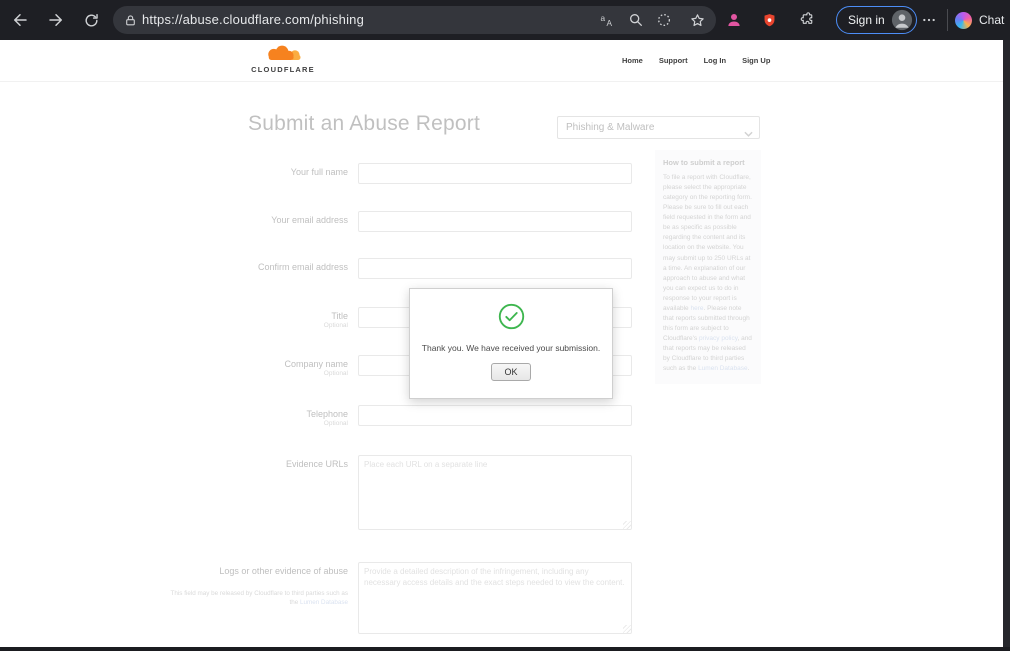 The width and height of the screenshot is (1010, 651). I want to click on page-title: Submit an Abuse Report, so click(364, 123).